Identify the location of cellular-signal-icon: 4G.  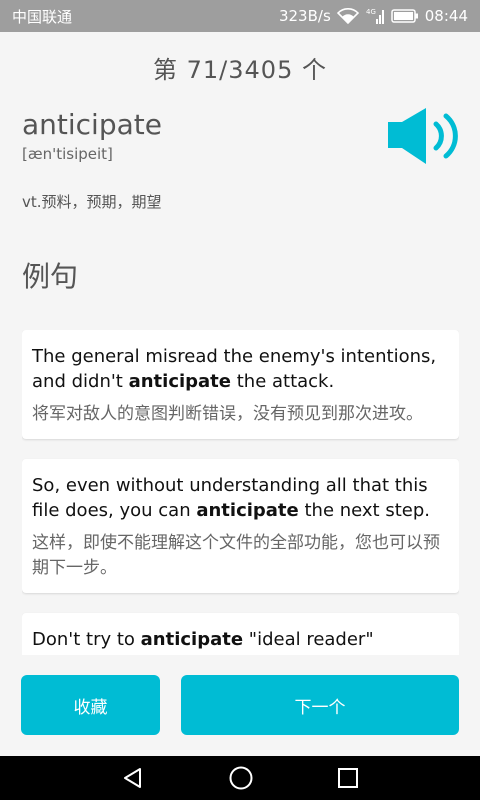
(375, 16).